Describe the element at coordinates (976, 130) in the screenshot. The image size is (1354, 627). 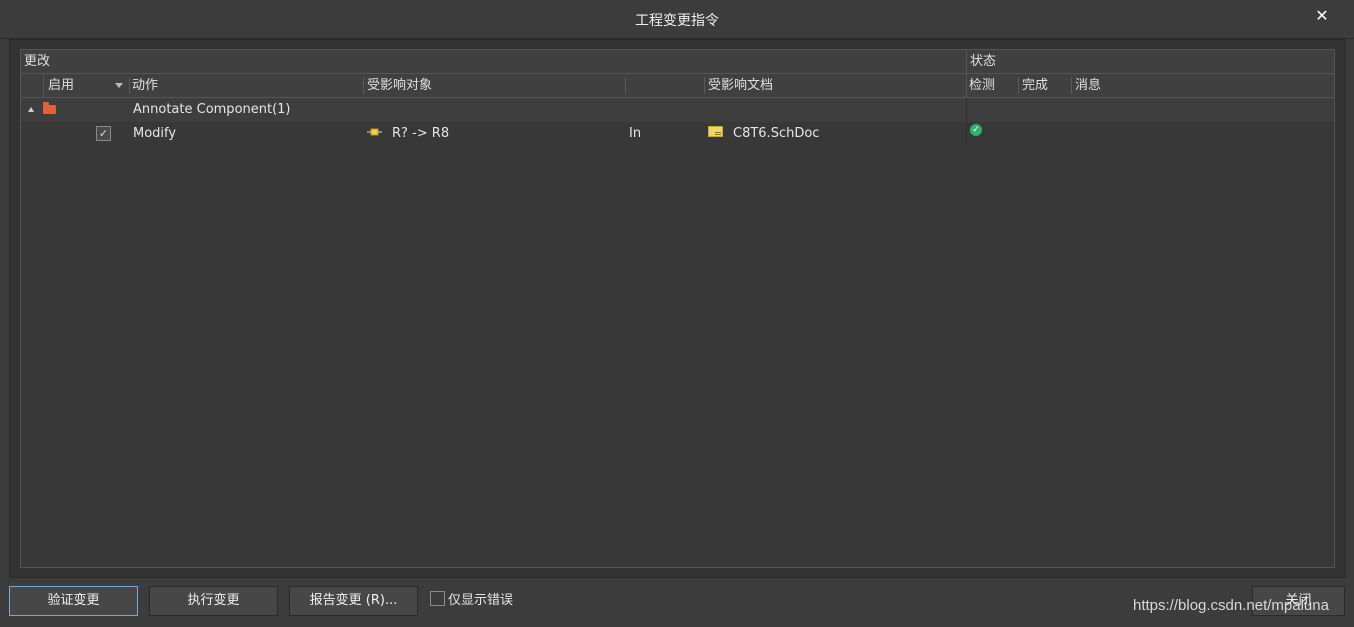
I see `check-ok-icon: ✓` at that location.